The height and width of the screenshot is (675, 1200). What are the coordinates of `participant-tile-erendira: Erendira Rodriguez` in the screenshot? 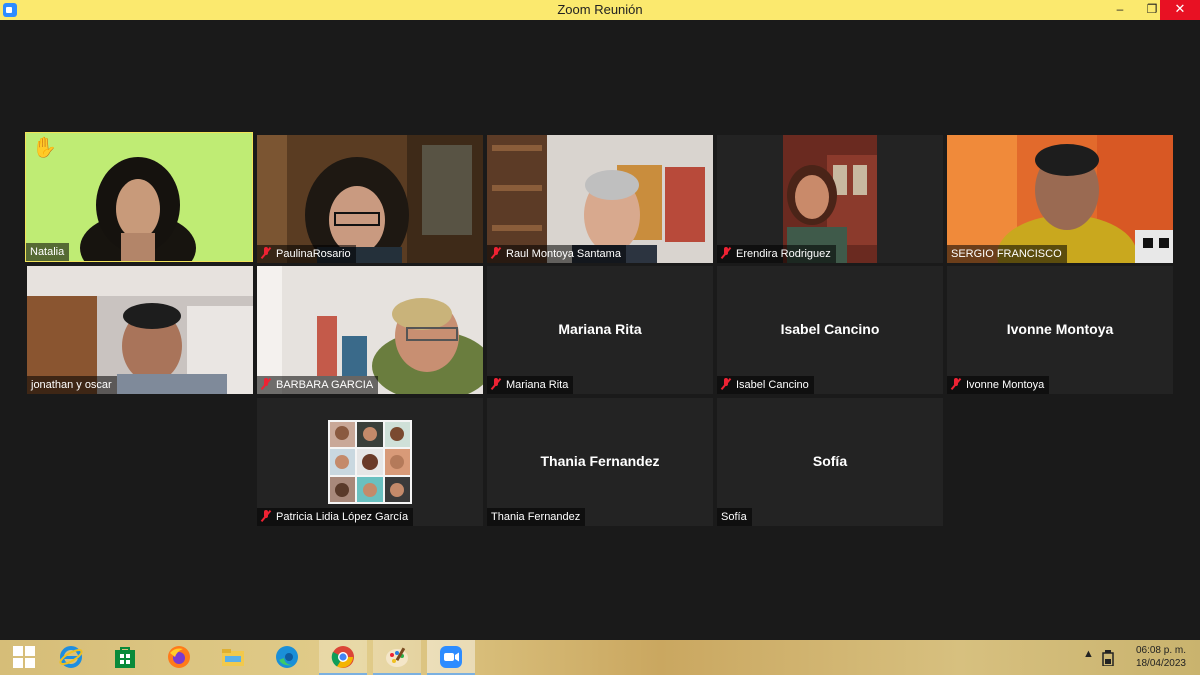 It's located at (830, 199).